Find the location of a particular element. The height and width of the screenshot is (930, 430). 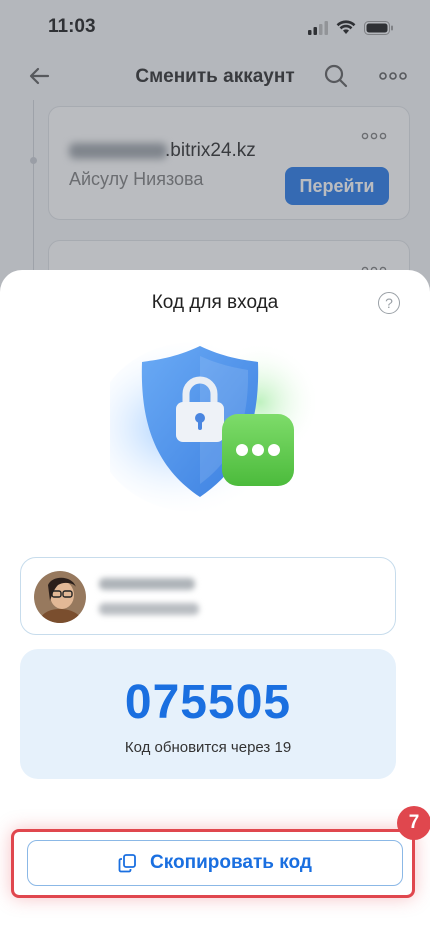

blurred-workspace is located at coordinates (147, 584).